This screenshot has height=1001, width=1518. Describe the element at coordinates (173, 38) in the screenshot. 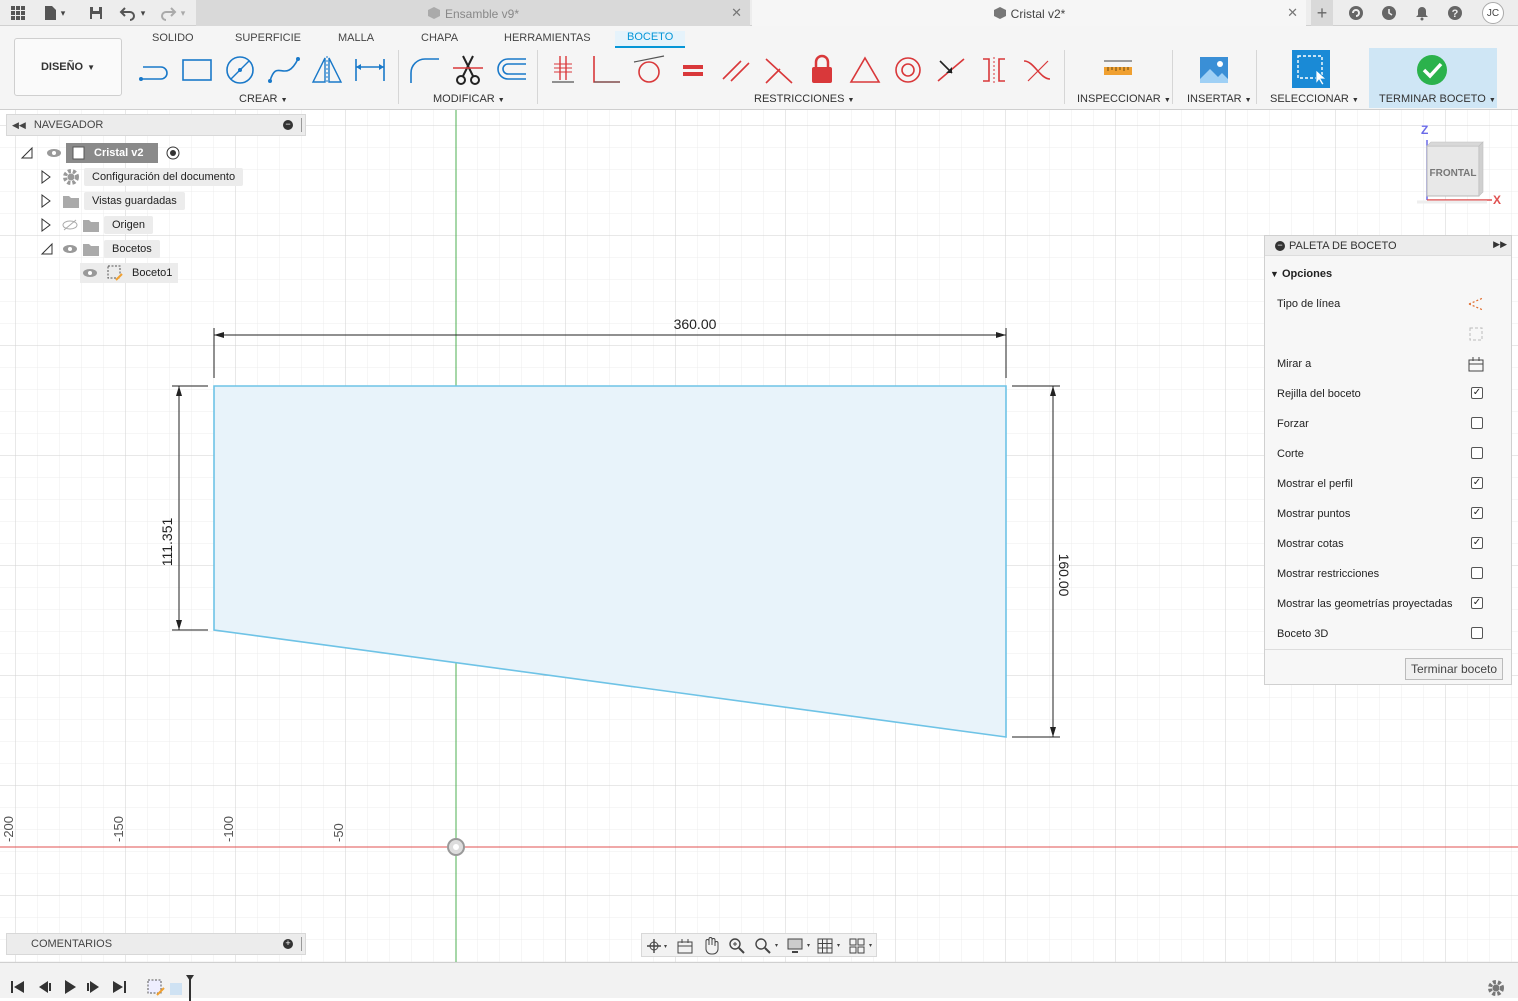

I see `tab-solido: SOLIDO` at that location.